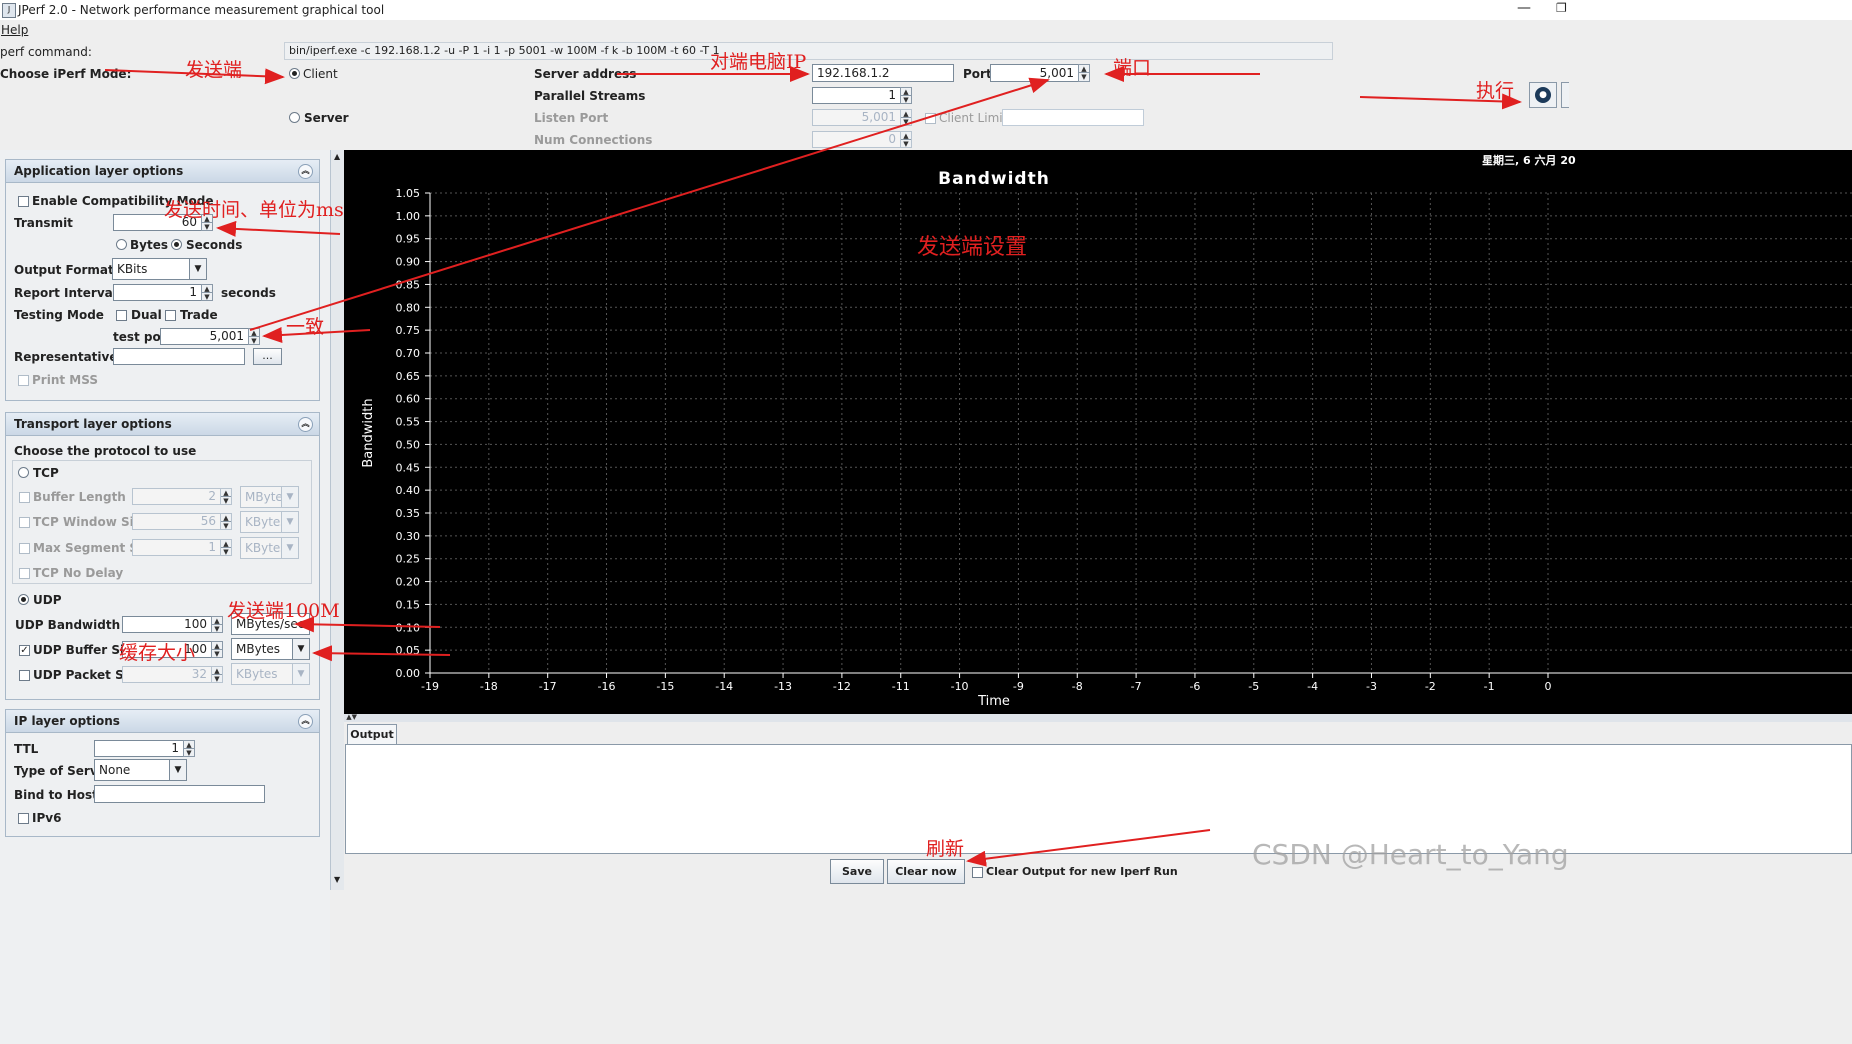  I want to click on bind-field, so click(179, 794).